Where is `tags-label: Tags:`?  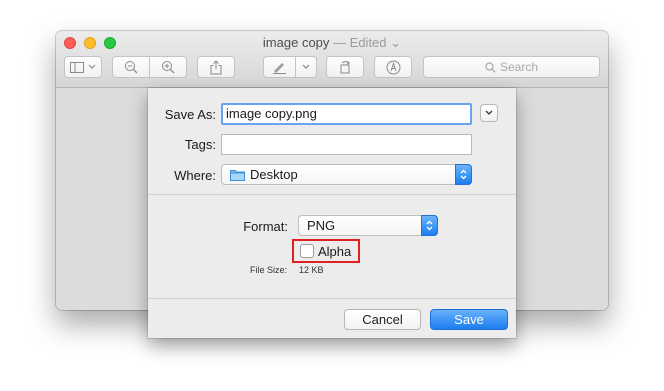
tags-label: Tags: is located at coordinates (200, 144).